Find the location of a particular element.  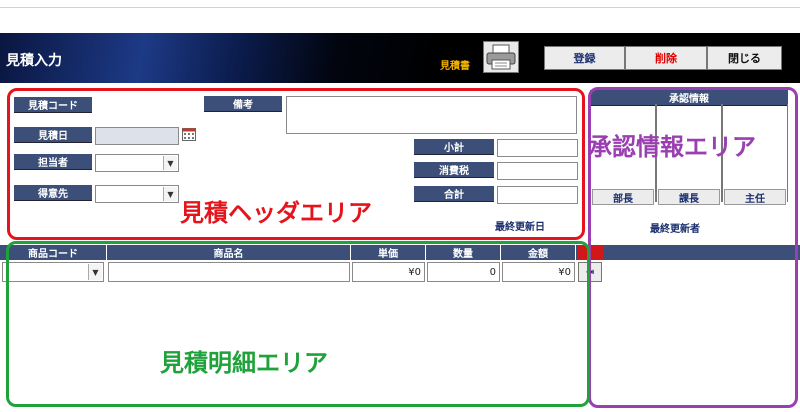

header-area-label: 見積ヘッダエリア is located at coordinates (276, 213).